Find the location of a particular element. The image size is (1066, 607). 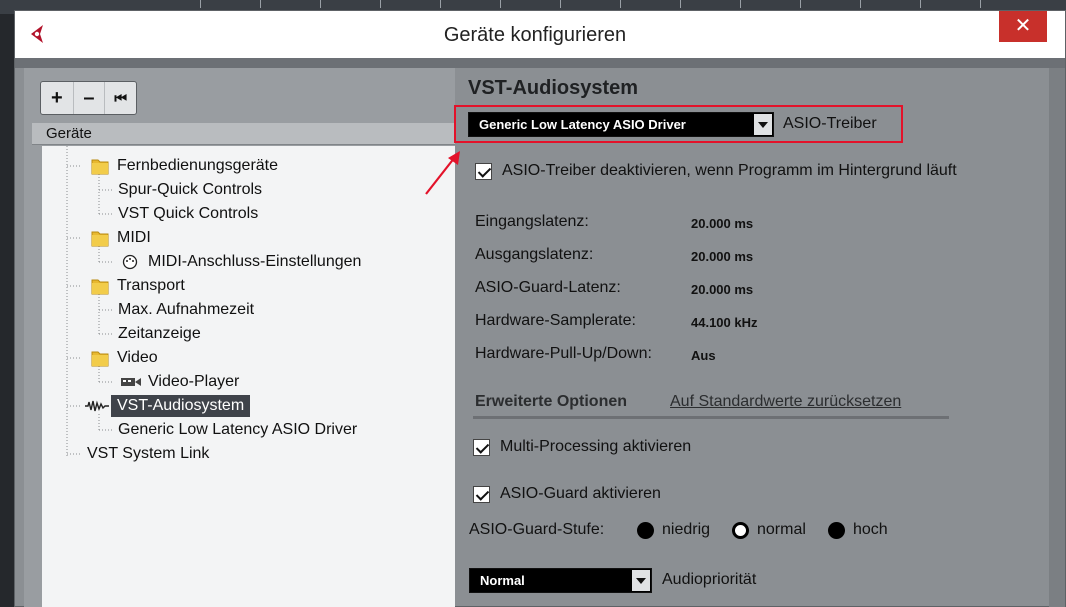

output-latency-value: 20.000 ms is located at coordinates (722, 256).